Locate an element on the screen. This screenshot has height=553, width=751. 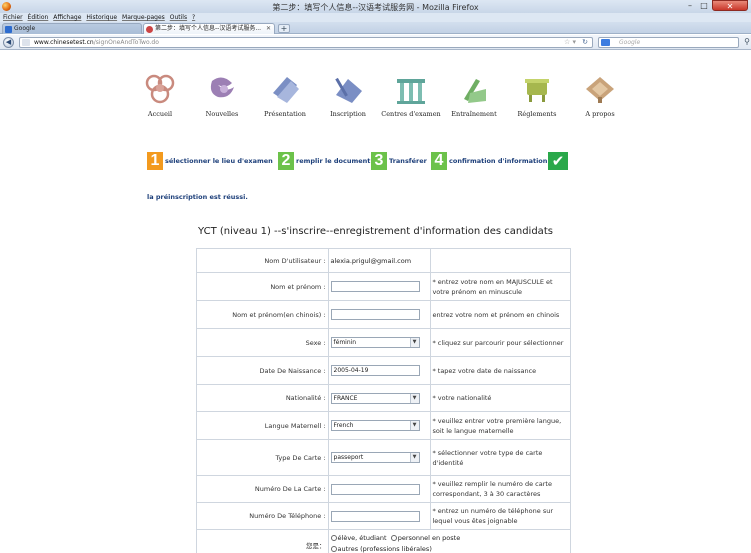
step-1-badge: 1 is located at coordinates (155, 161).